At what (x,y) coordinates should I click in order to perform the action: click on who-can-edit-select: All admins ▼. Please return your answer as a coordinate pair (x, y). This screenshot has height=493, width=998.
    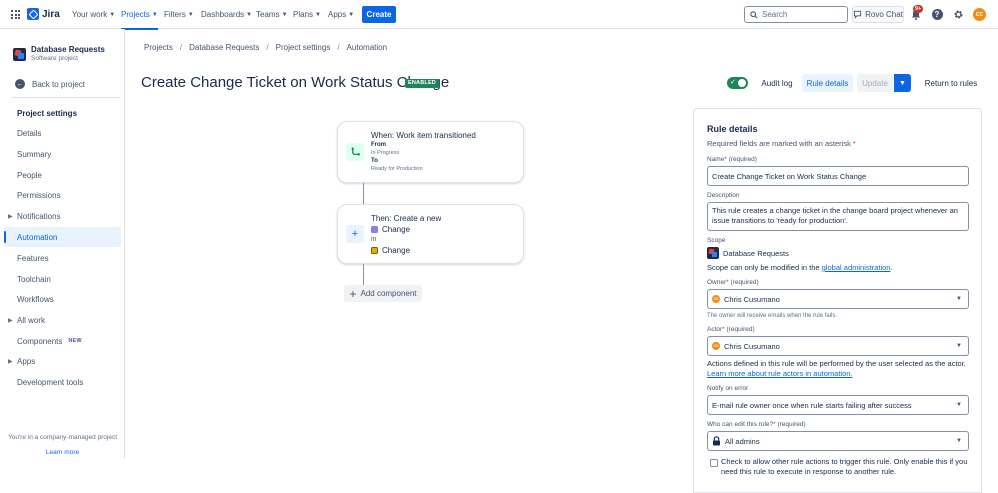
    Looking at the image, I should click on (838, 441).